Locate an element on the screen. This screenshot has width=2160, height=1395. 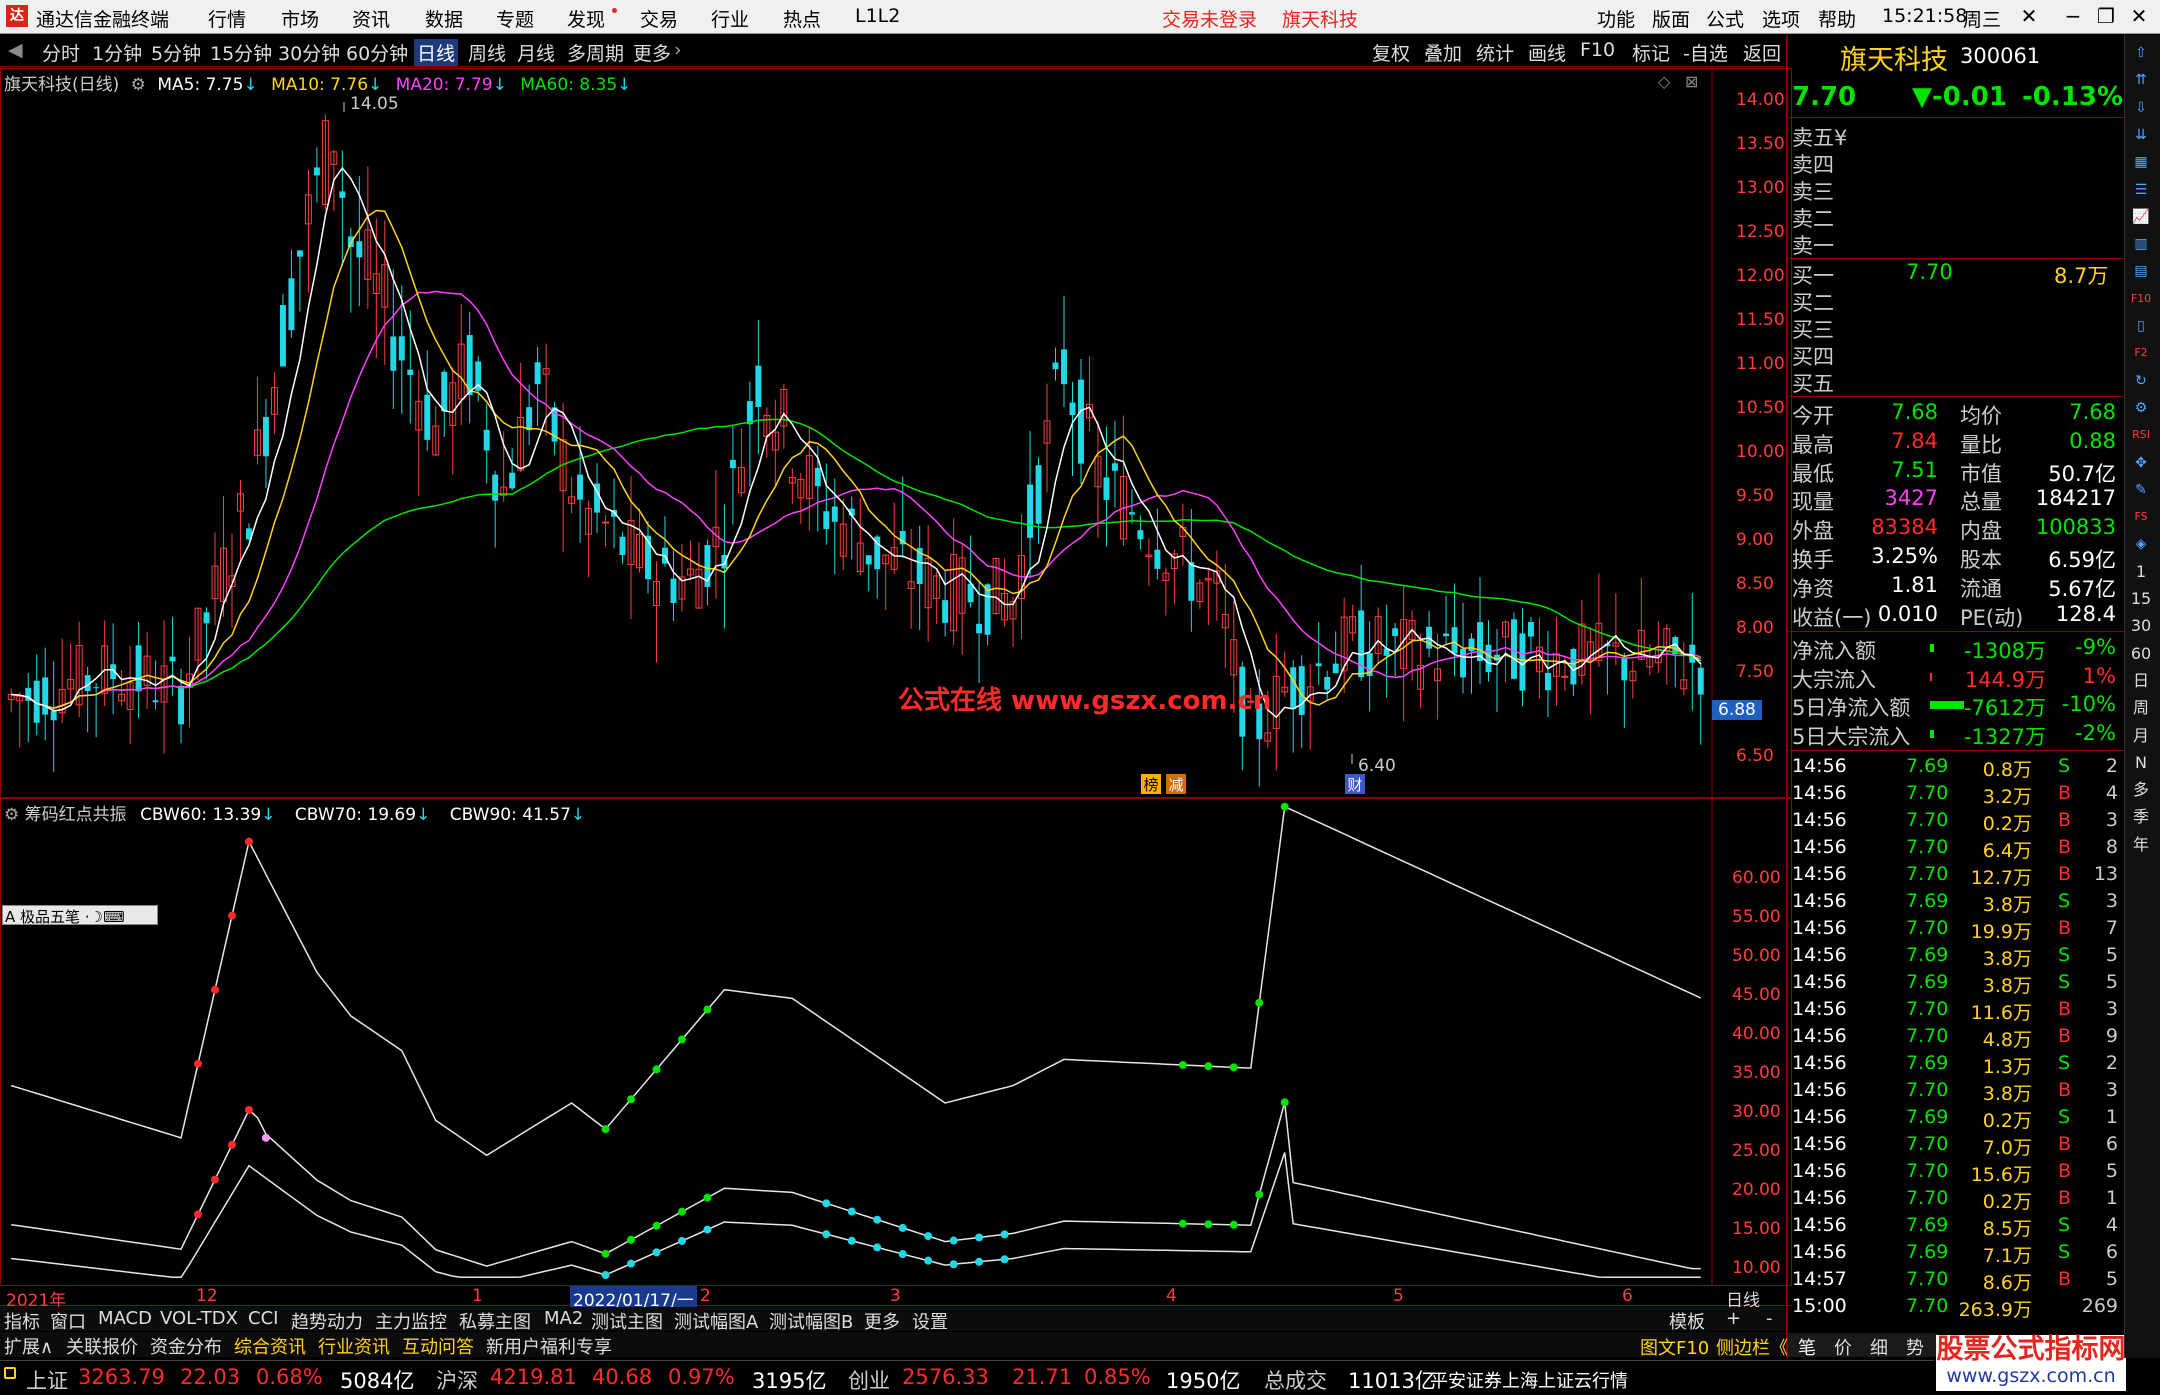
trade-status: 交易未登录 is located at coordinates (1209, 18).